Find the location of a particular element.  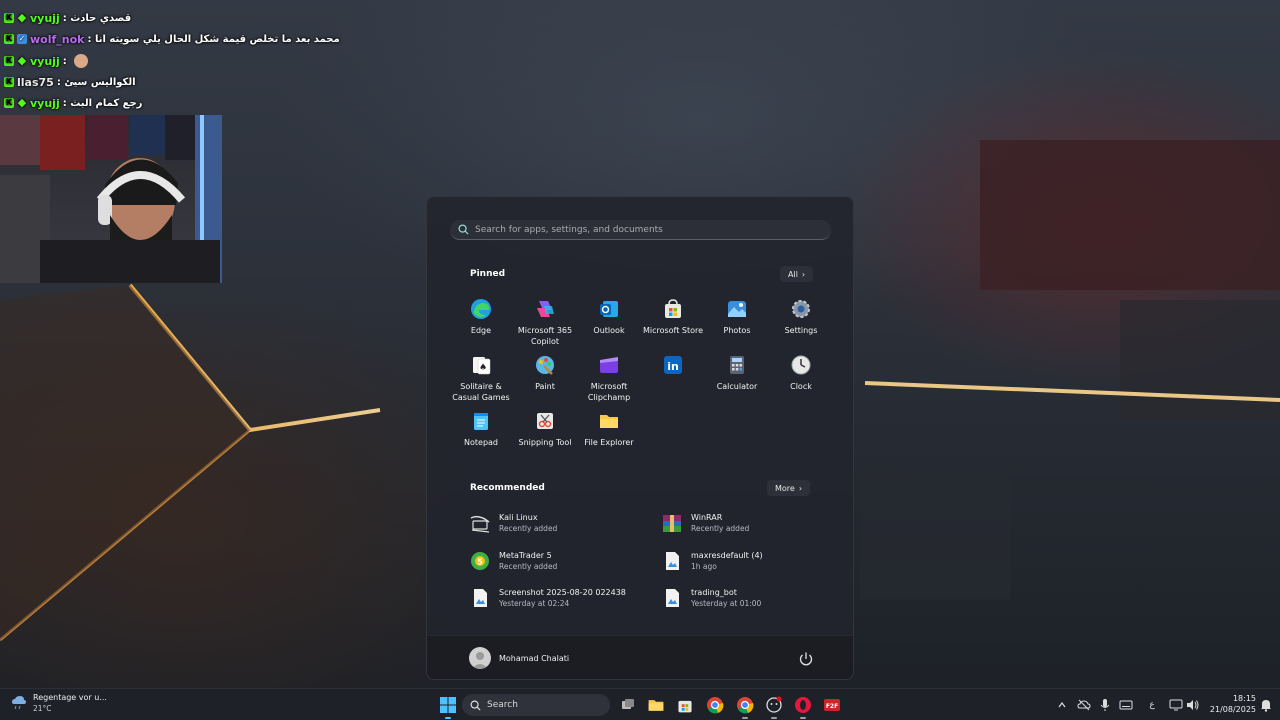

pinned-app-label: Photos is located at coordinates (737, 330).